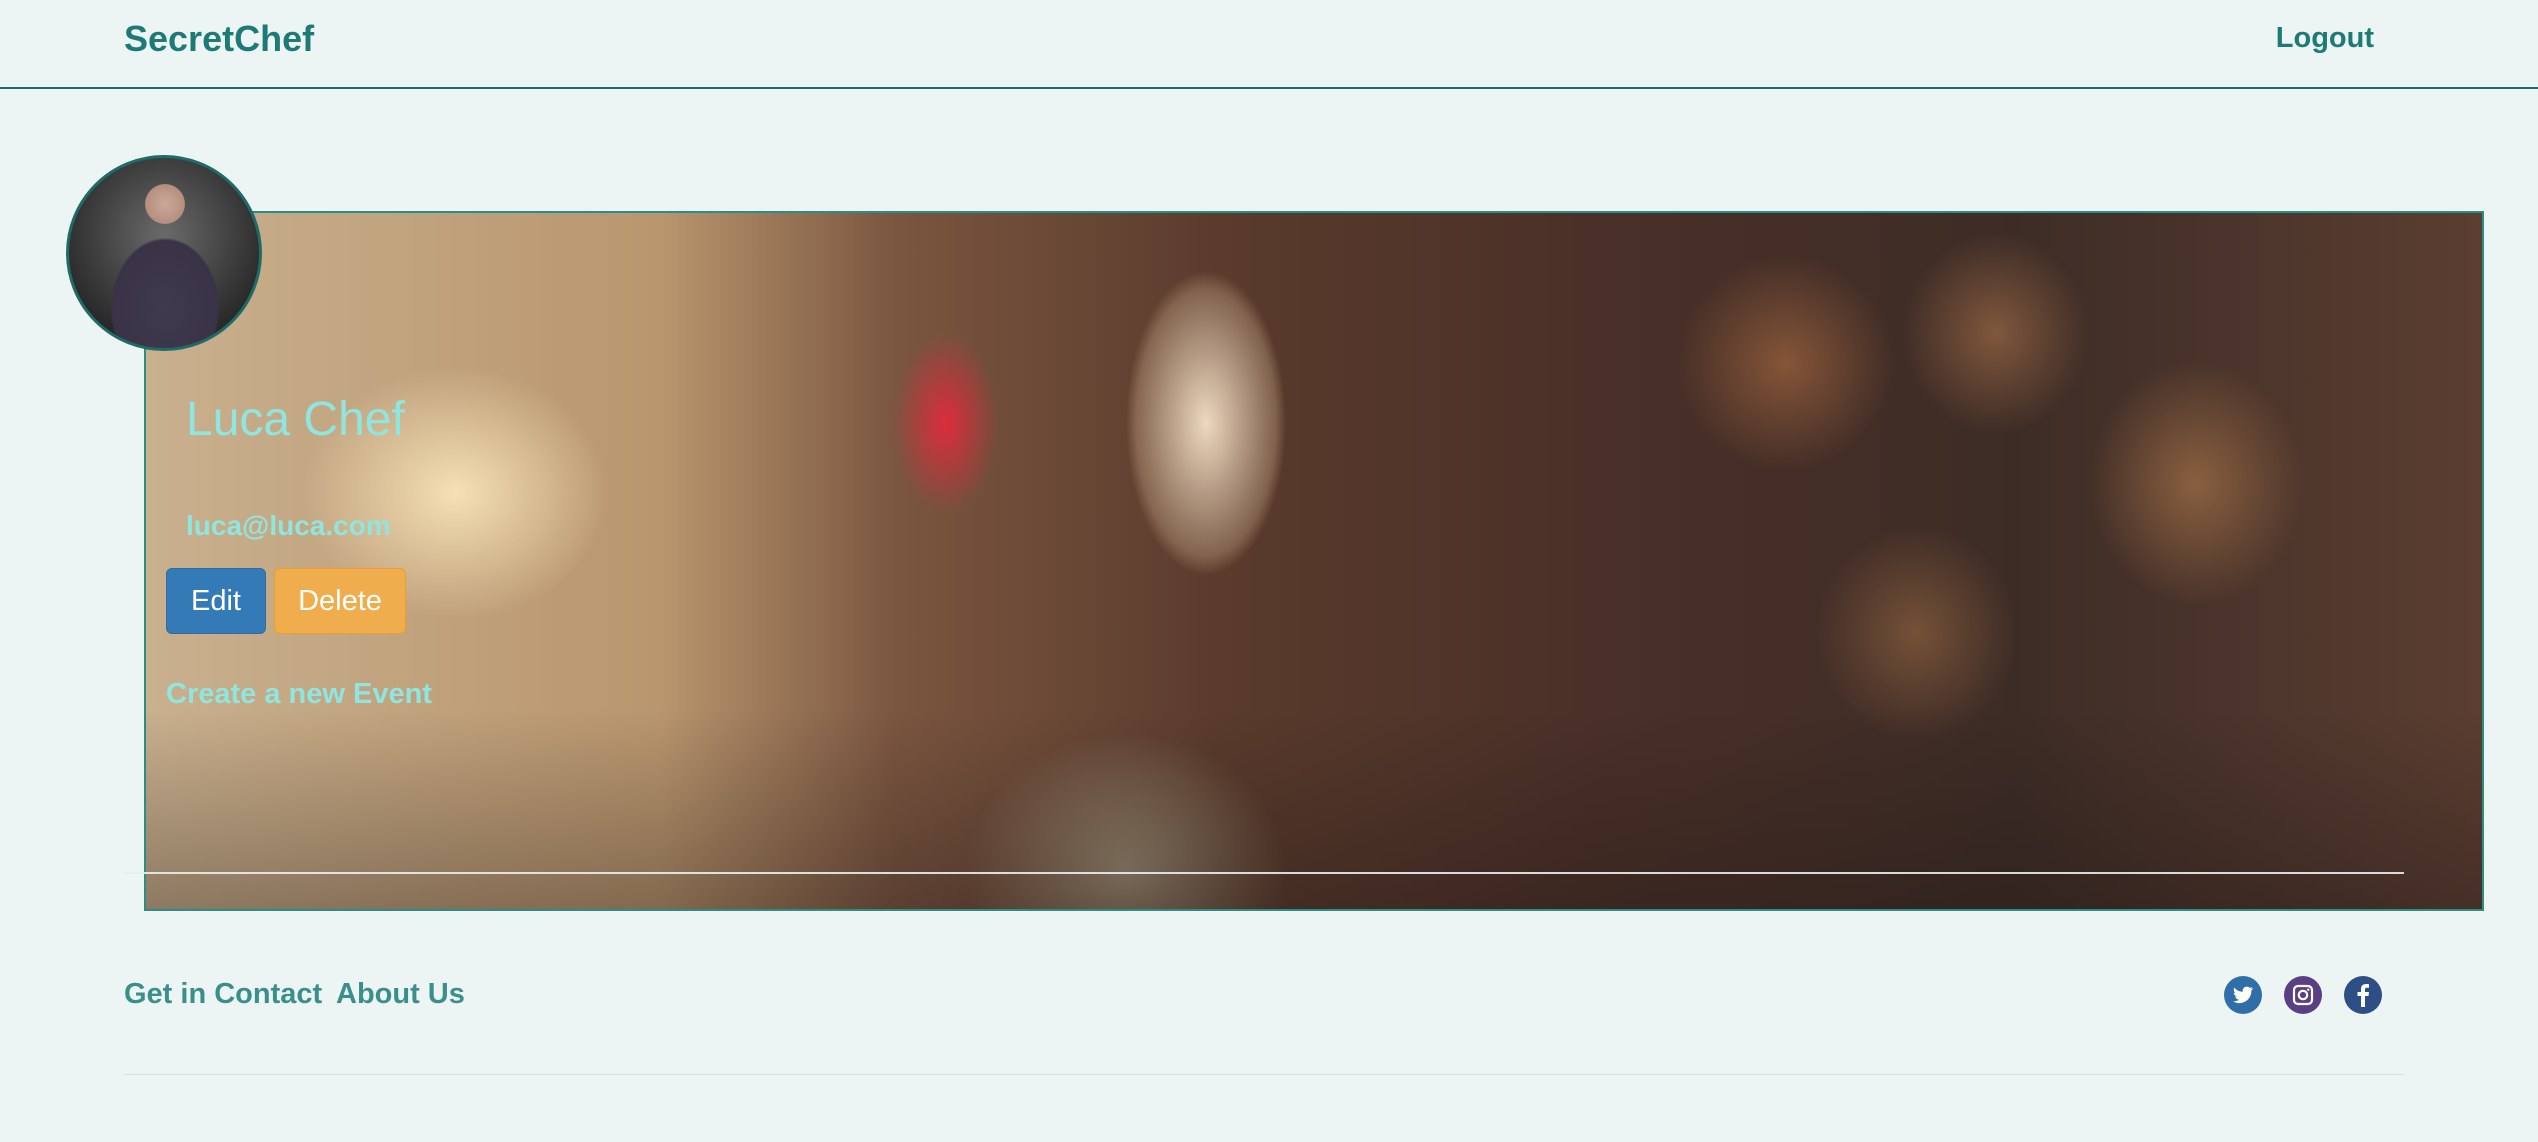 The image size is (2538, 1142). What do you see at coordinates (164, 253) in the screenshot?
I see `chef-avatar` at bounding box center [164, 253].